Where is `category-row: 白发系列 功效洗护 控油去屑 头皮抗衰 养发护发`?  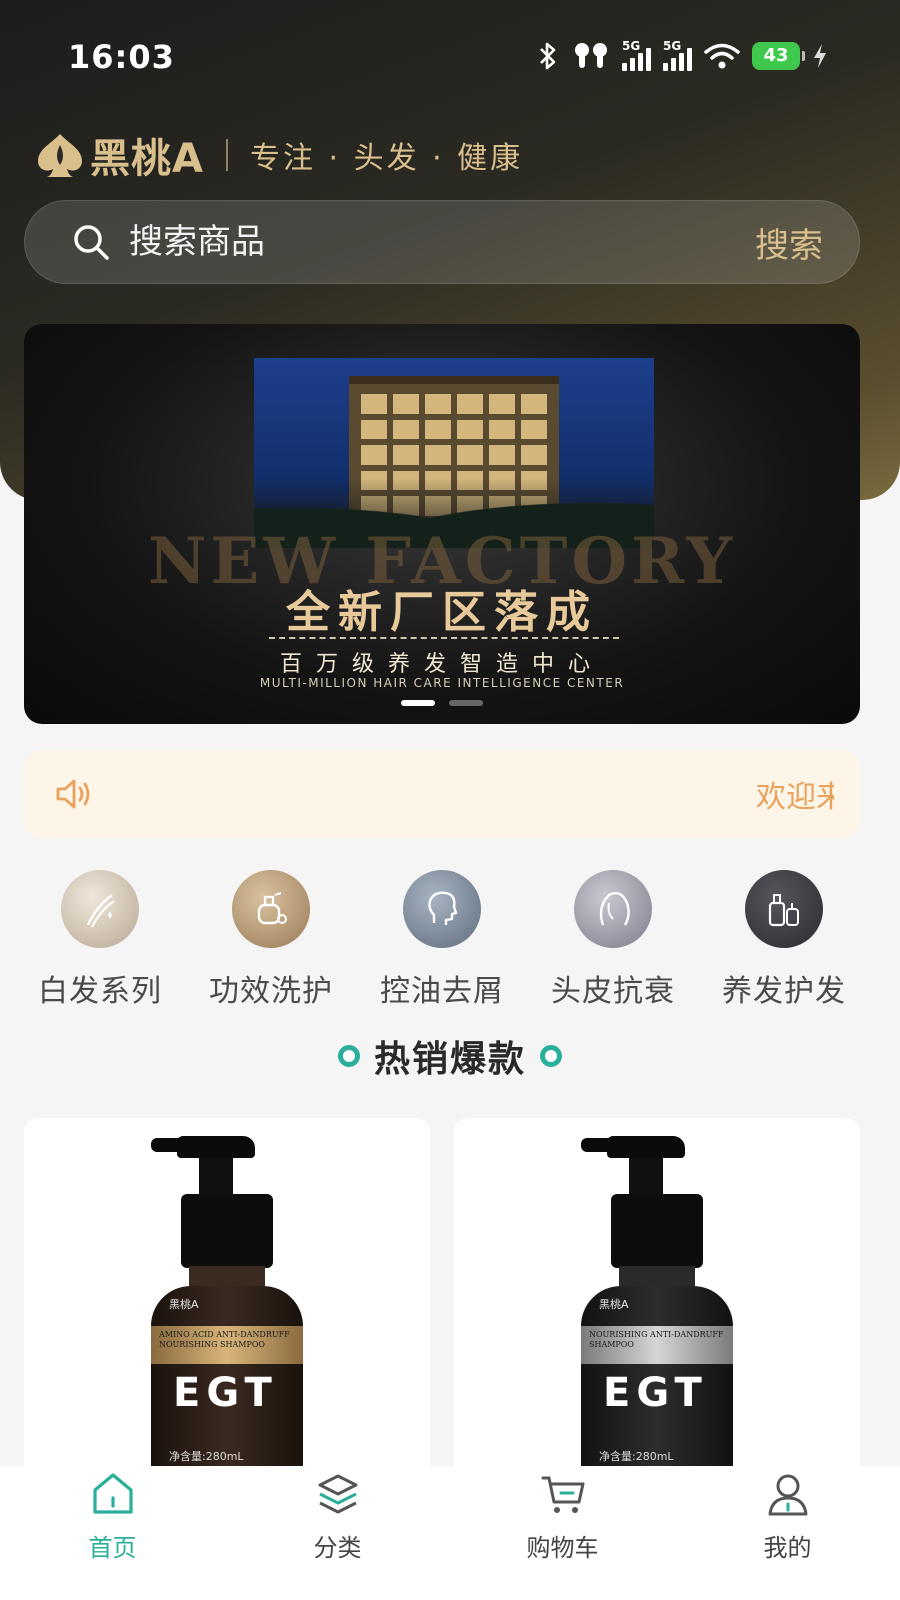 category-row: 白发系列 功效洗护 控油去屑 头皮抗衰 养发护发 is located at coordinates (442, 940).